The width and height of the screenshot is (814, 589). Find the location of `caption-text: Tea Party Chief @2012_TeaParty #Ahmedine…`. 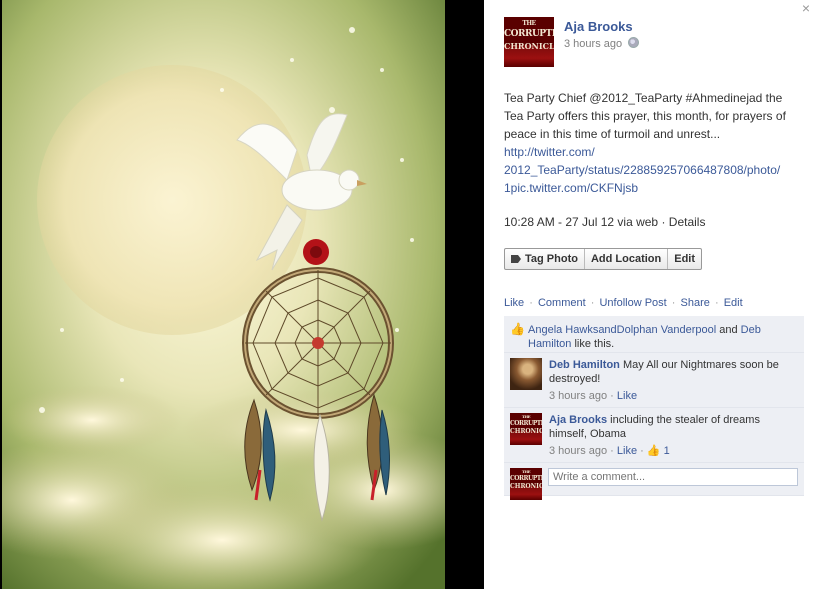

caption-text: Tea Party Chief @2012_TeaParty #Ahmedine… is located at coordinates (645, 116).